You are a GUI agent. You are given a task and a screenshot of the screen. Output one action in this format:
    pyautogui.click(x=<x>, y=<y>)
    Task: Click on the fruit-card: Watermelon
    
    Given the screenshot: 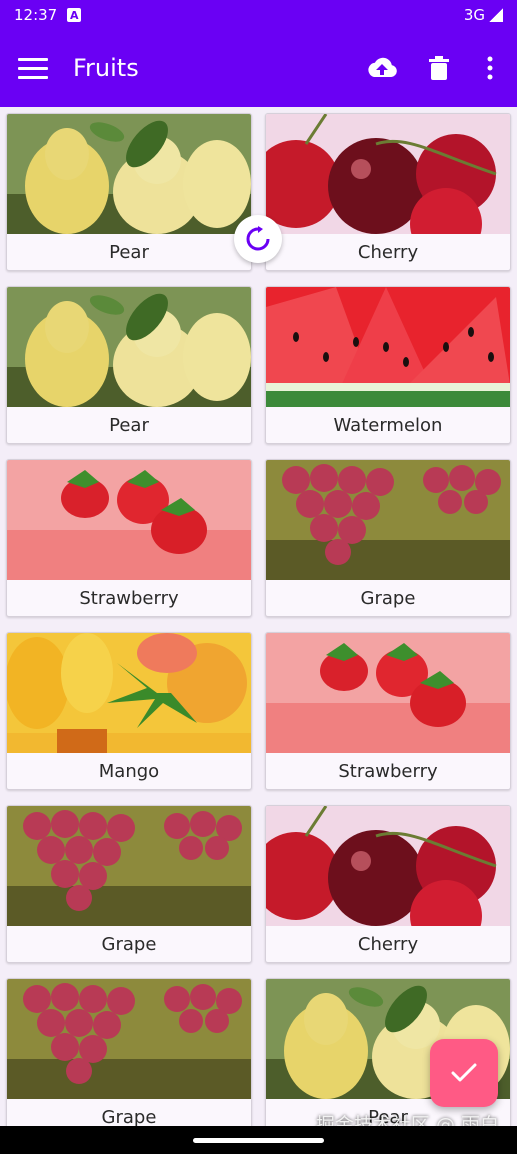 What is the action you would take?
    pyautogui.click(x=388, y=365)
    